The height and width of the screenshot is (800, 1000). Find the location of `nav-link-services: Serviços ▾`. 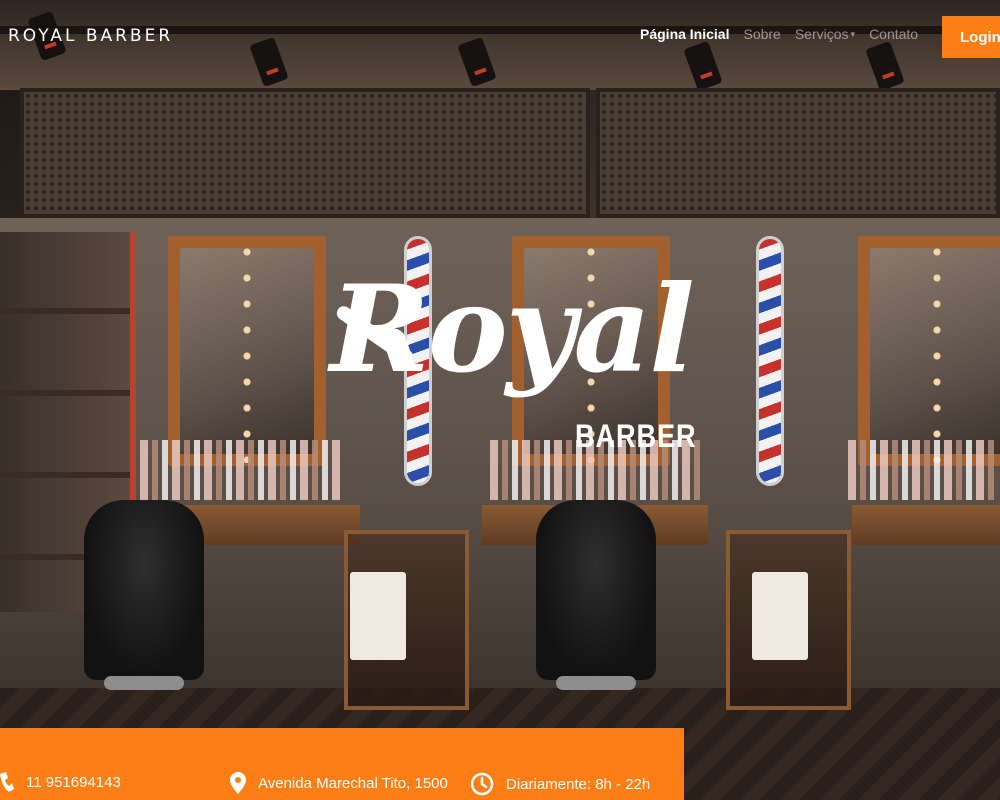

nav-link-services: Serviços ▾ is located at coordinates (825, 34).